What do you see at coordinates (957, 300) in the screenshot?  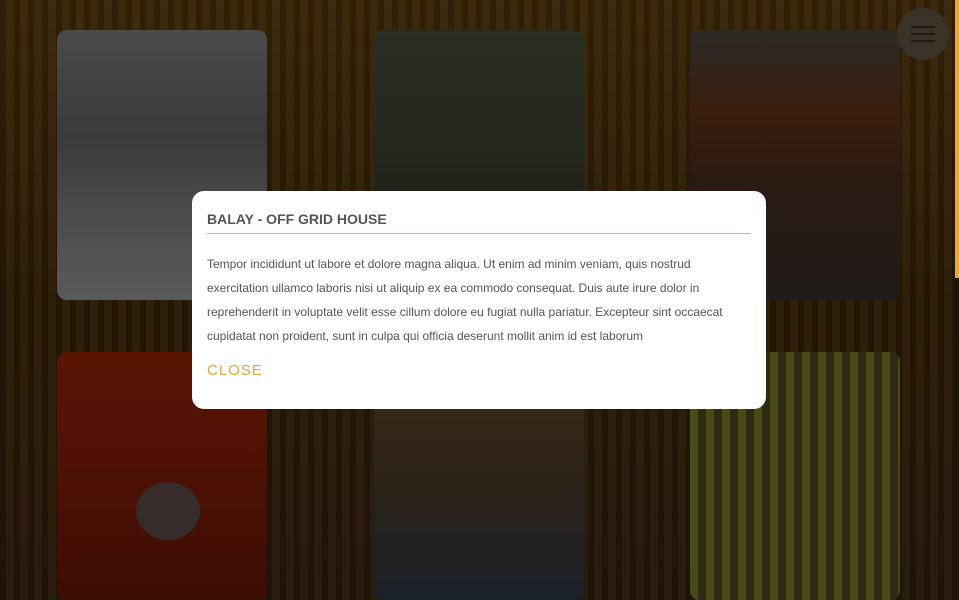 I see `scrollbar-track` at bounding box center [957, 300].